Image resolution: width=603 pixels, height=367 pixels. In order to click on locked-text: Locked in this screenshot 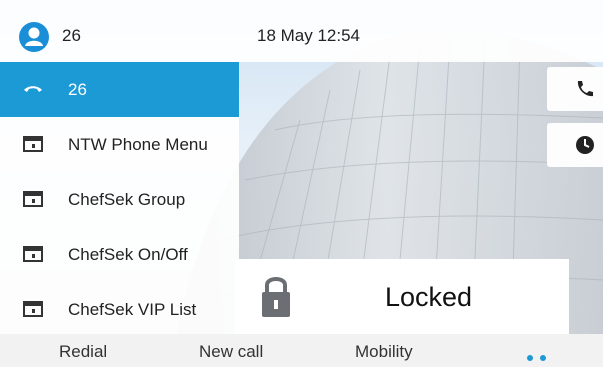, I will do `click(429, 297)`.